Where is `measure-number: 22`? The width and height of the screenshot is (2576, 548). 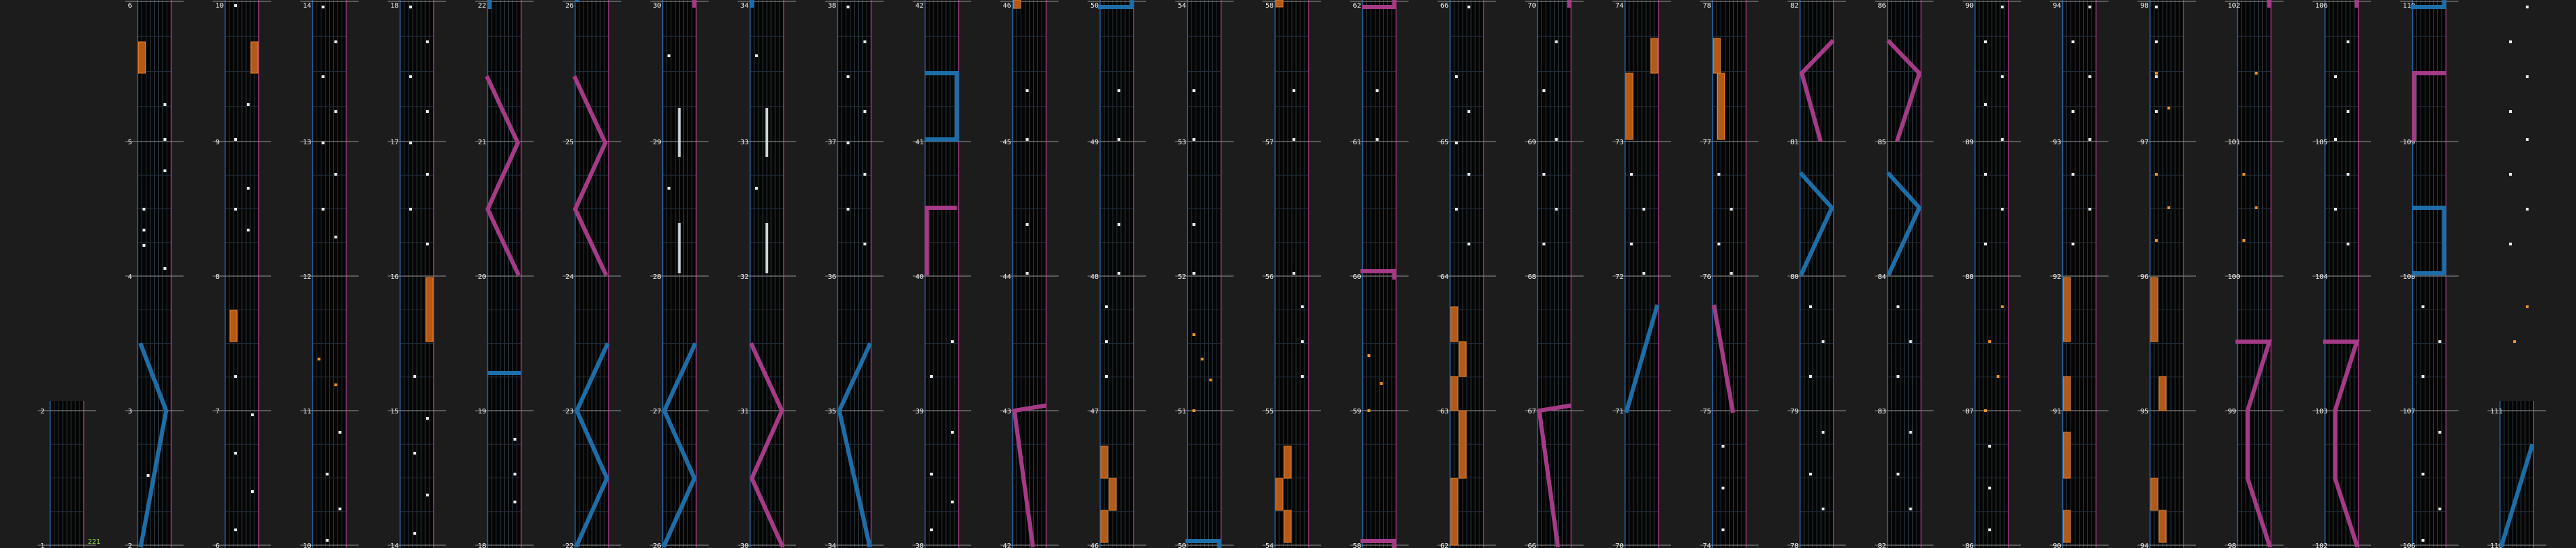
measure-number: 22 is located at coordinates (483, 6).